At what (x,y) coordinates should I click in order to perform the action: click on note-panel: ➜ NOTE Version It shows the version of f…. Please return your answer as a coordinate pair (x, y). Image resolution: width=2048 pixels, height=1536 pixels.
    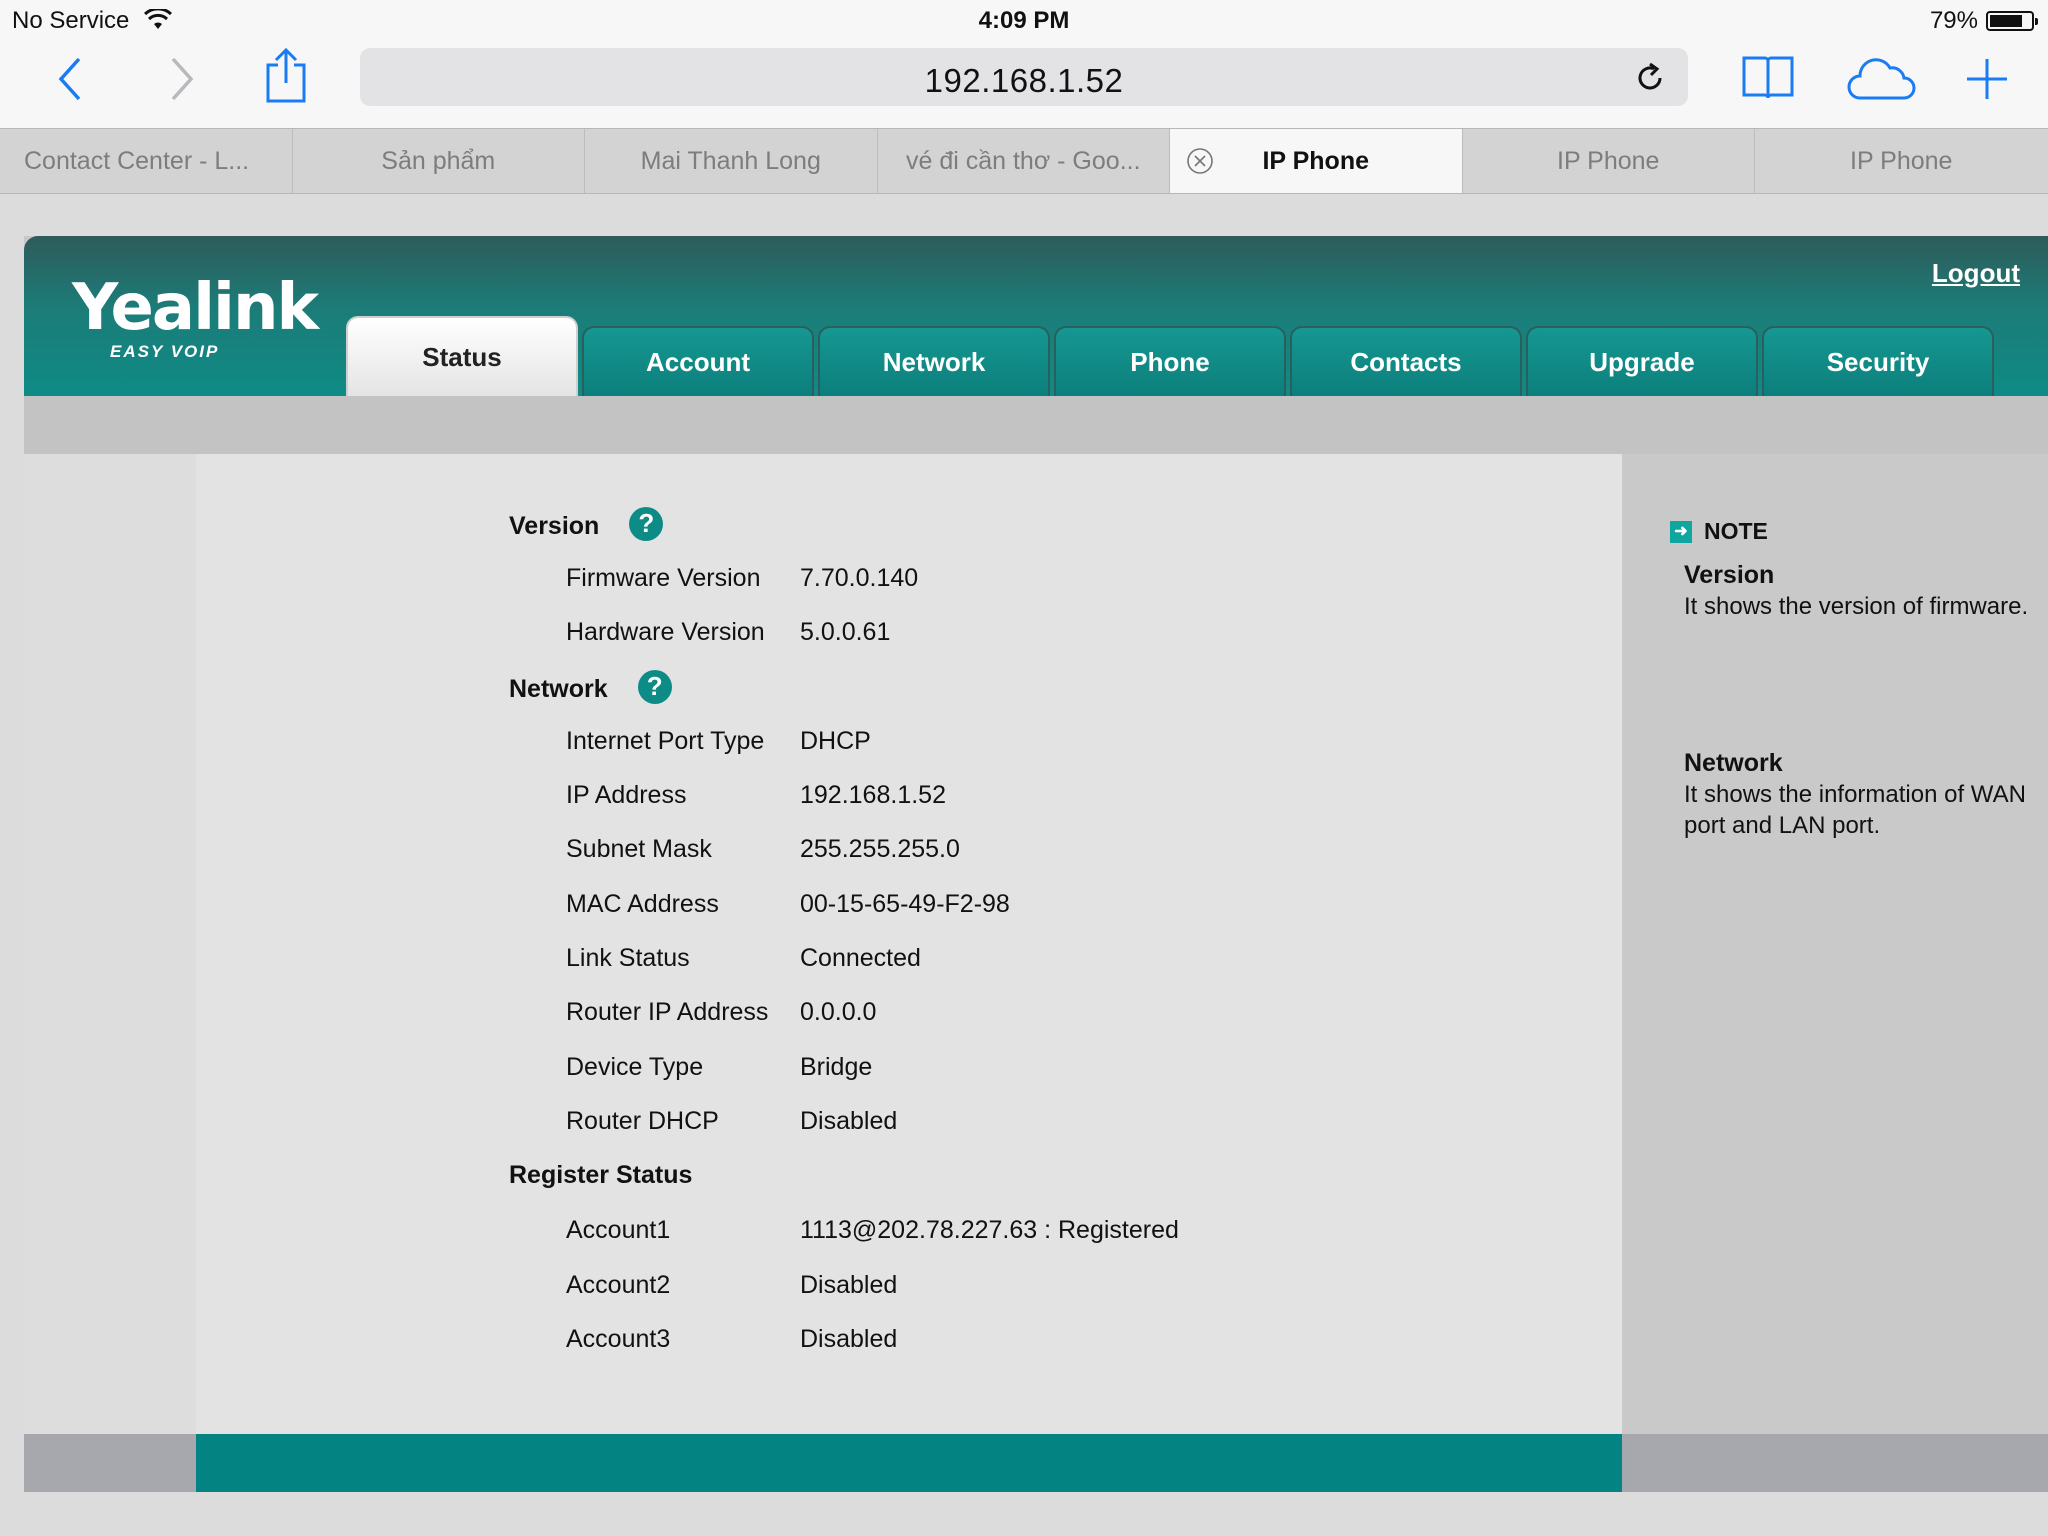
    Looking at the image, I should click on (1835, 944).